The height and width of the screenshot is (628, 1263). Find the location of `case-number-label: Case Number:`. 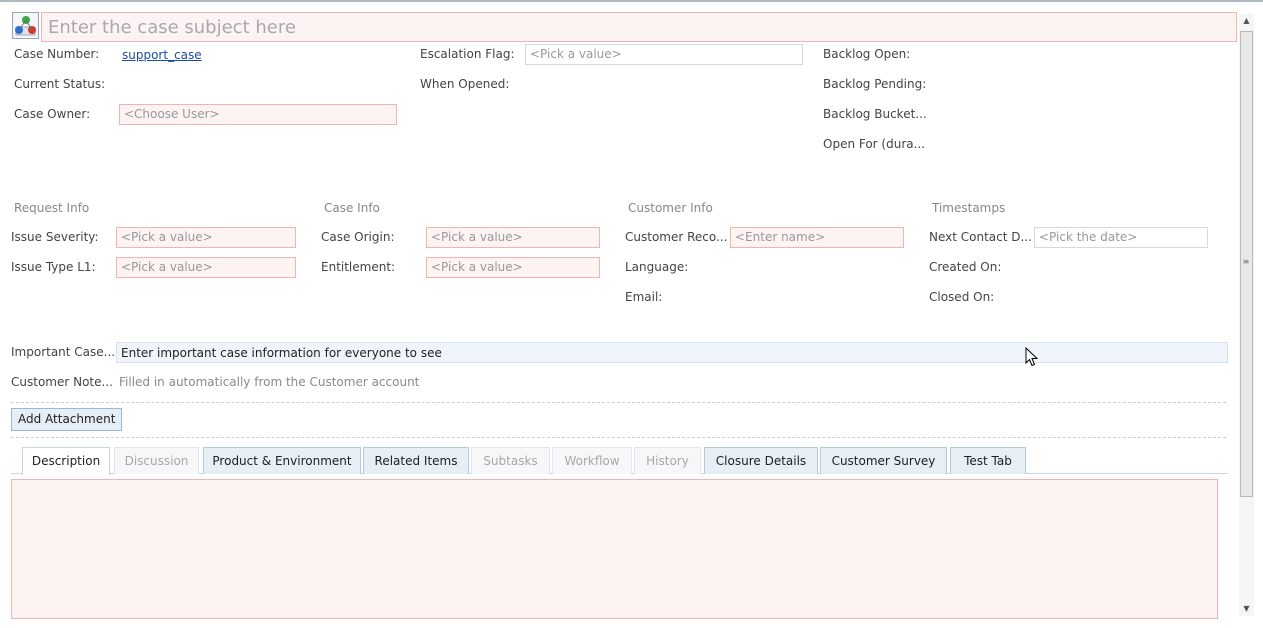

case-number-label: Case Number: is located at coordinates (57, 54).